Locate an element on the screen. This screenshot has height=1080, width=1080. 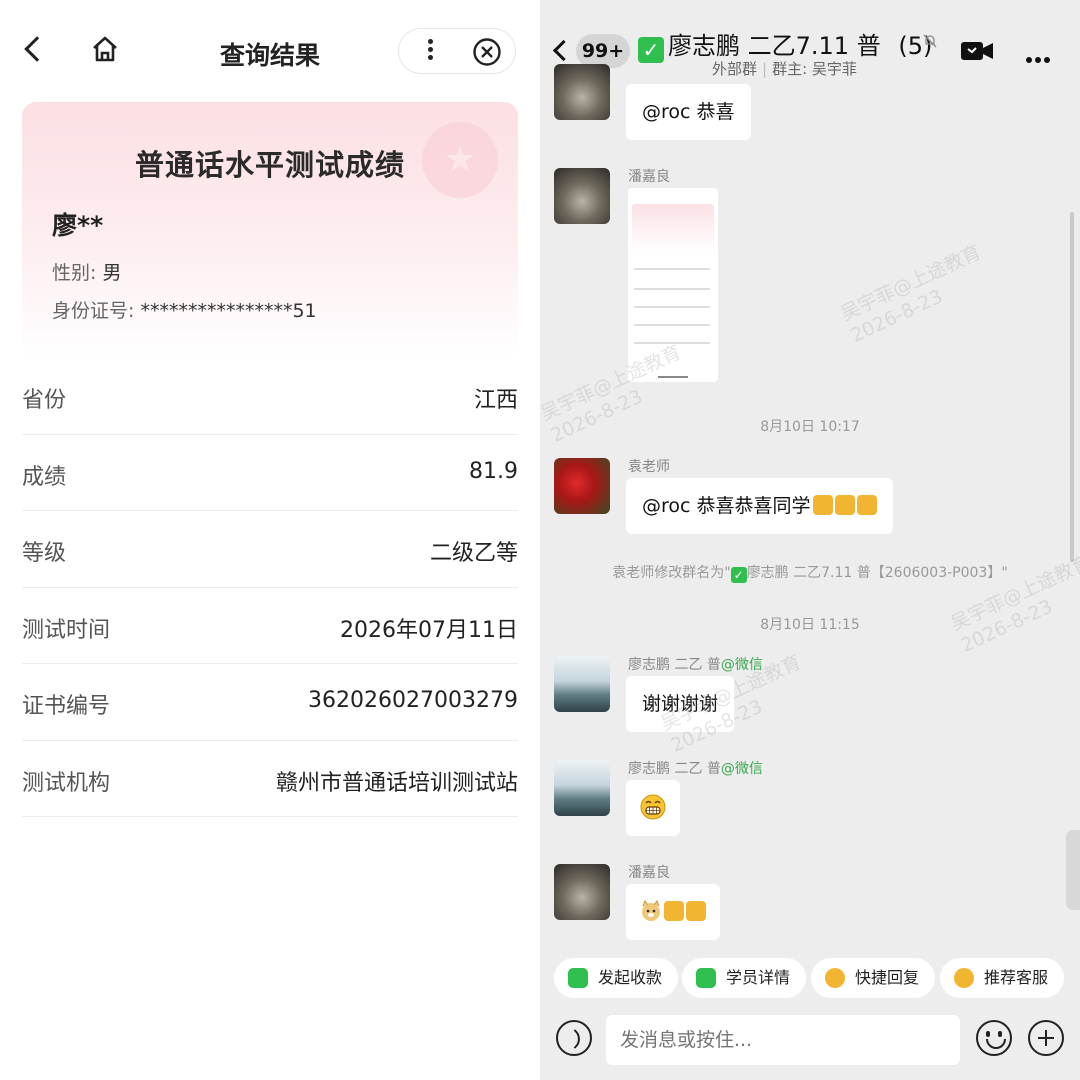
system-text: 廖志鹏 二乙7.11 普【2606003-P003】" is located at coordinates (877, 573).